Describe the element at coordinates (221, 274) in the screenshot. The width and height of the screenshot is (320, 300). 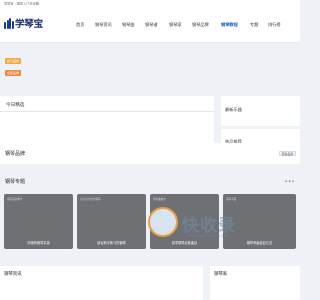
I see `pianists-title: 钢琴家` at that location.